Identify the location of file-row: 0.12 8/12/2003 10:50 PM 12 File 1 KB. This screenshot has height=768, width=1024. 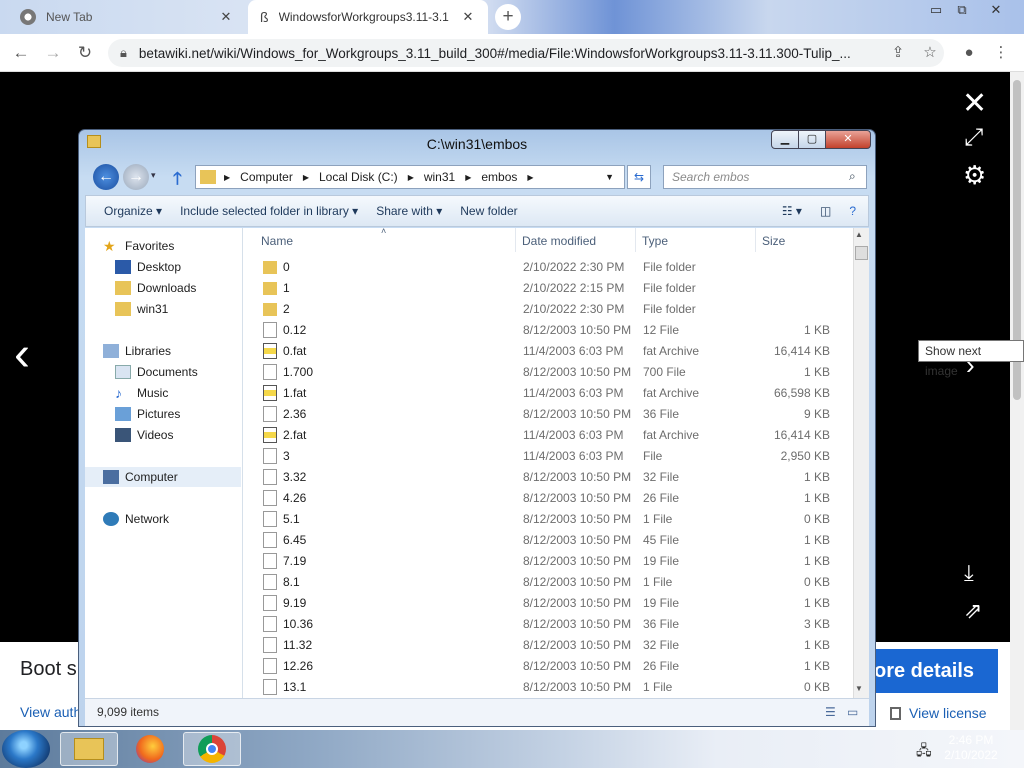
(548, 330).